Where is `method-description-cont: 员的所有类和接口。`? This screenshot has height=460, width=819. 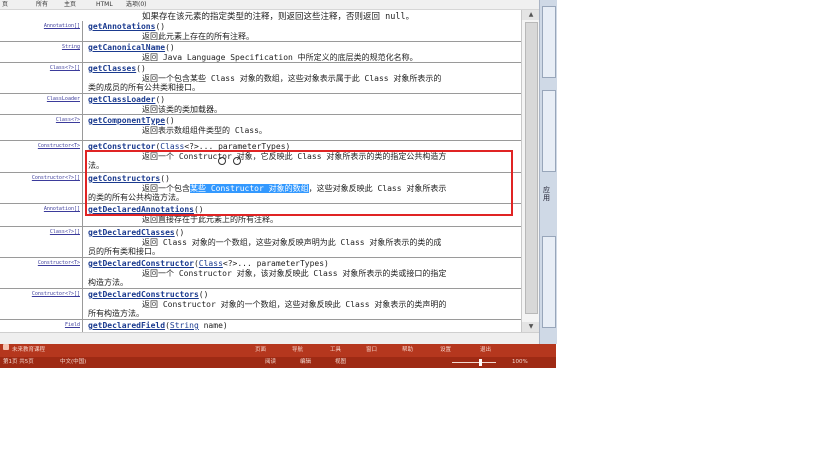 method-description-cont: 员的所有类和接口。 is located at coordinates (124, 251).